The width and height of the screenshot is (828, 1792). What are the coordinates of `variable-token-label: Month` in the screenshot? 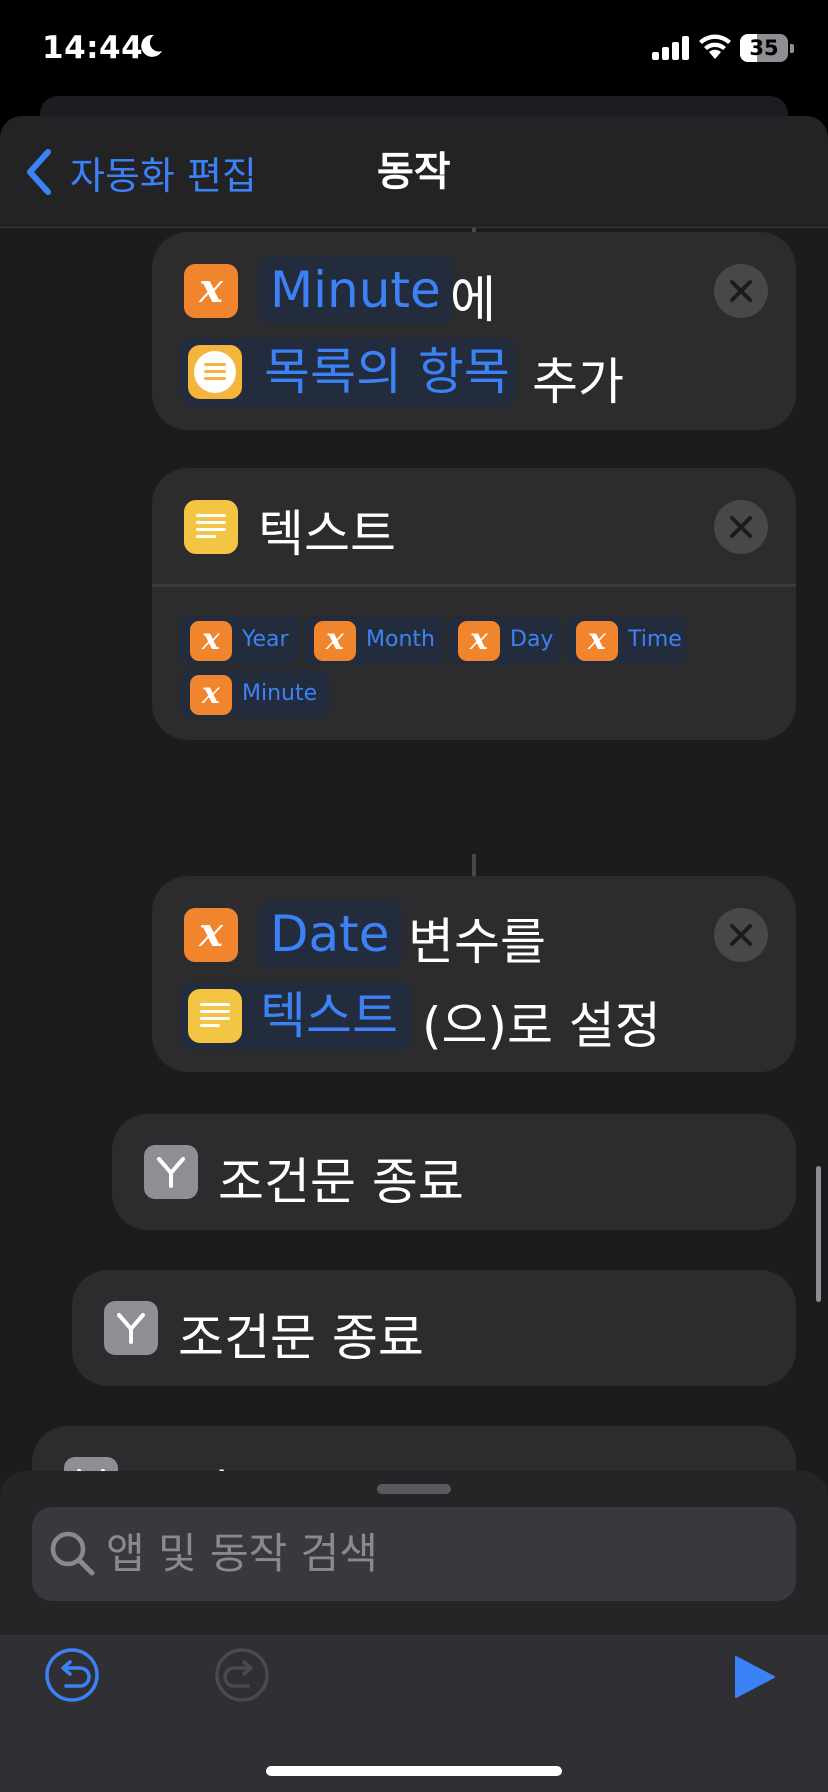 It's located at (400, 639).